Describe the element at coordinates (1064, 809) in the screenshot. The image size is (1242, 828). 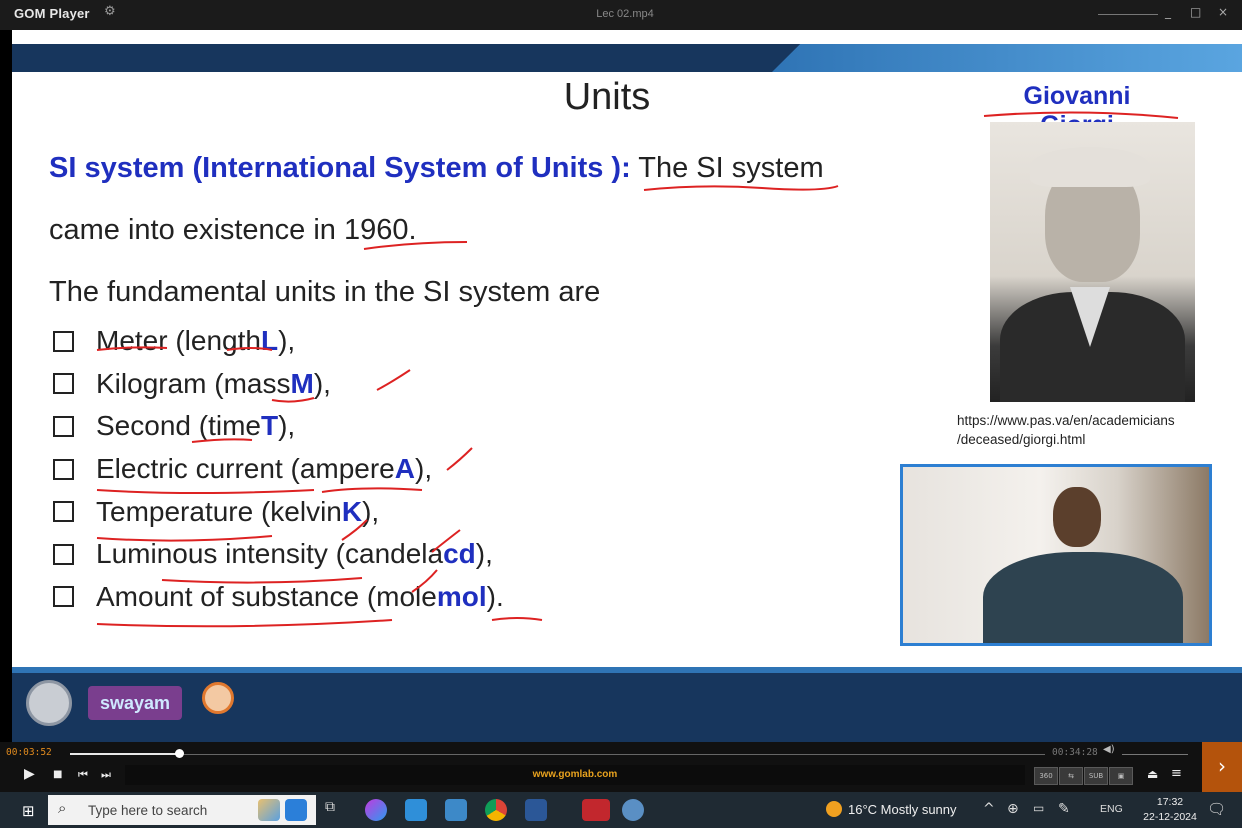
I see `tray-pen-icon: ✎` at that location.